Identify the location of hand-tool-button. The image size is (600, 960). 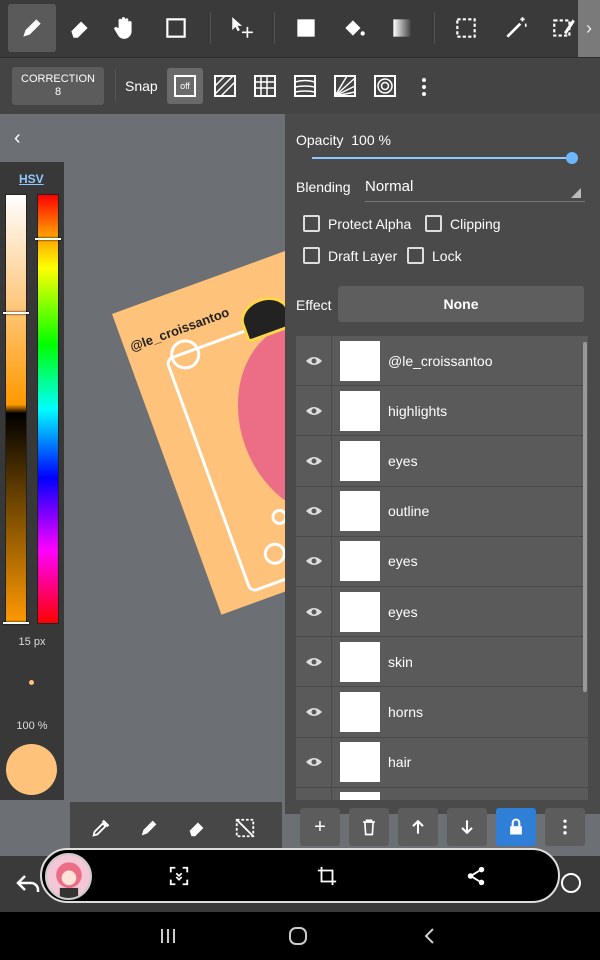
(124, 28).